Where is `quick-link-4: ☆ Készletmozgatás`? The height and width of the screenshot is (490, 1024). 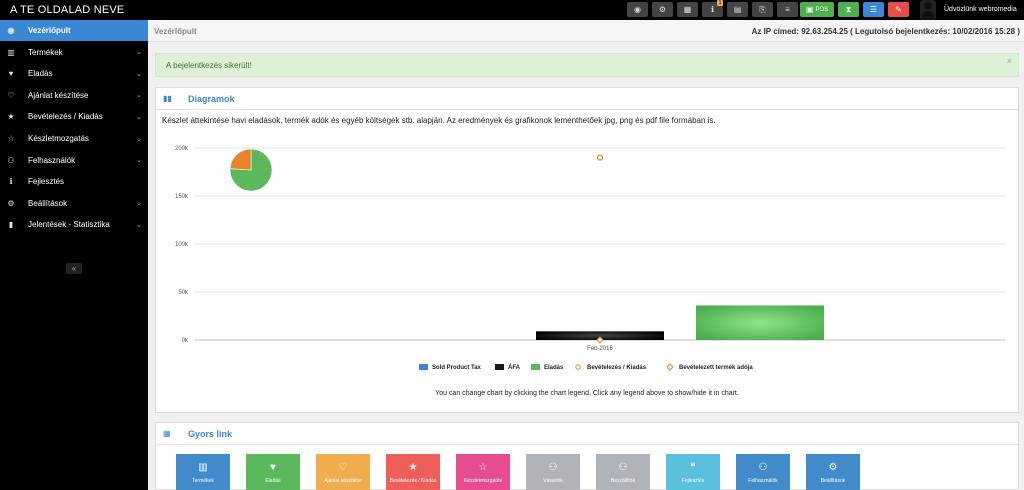 quick-link-4: ☆ Készletmozgatás is located at coordinates (483, 472).